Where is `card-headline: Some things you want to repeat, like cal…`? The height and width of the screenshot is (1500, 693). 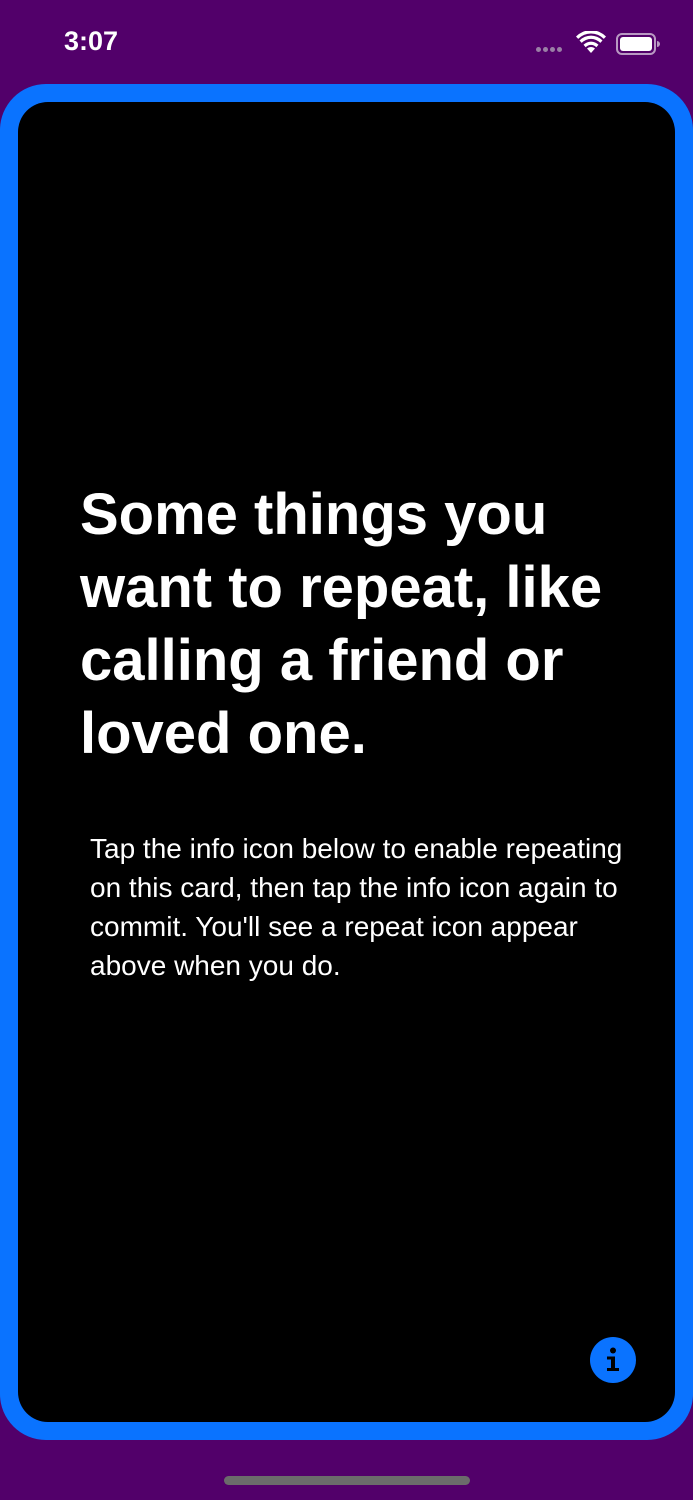 card-headline: Some things you want to repeat, like cal… is located at coordinates (341, 624).